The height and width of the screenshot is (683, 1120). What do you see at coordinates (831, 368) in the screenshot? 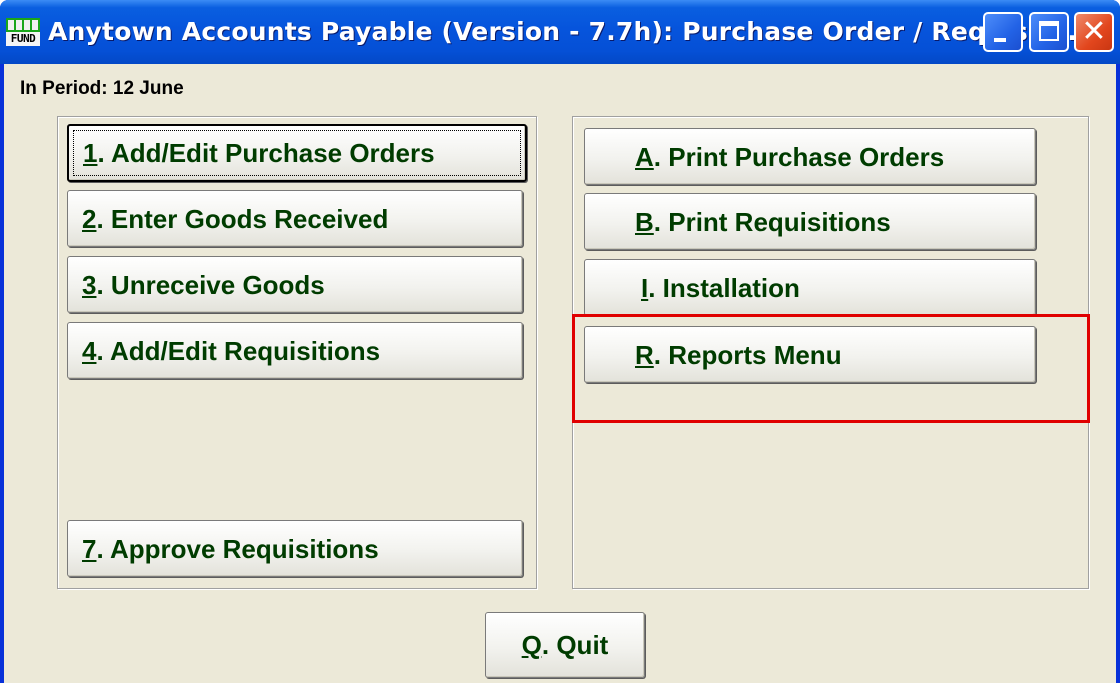
I see `highlight-box` at bounding box center [831, 368].